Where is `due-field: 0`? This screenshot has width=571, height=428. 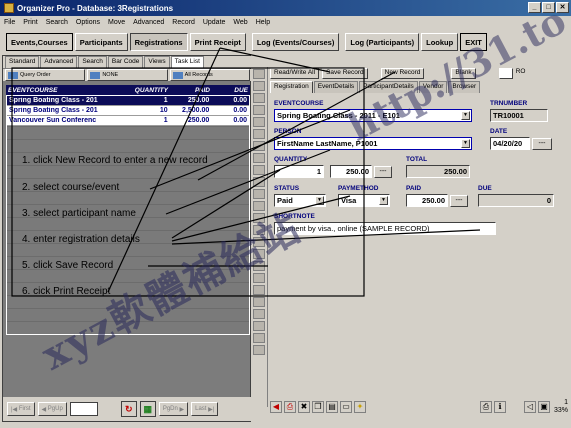 due-field: 0 is located at coordinates (516, 200).